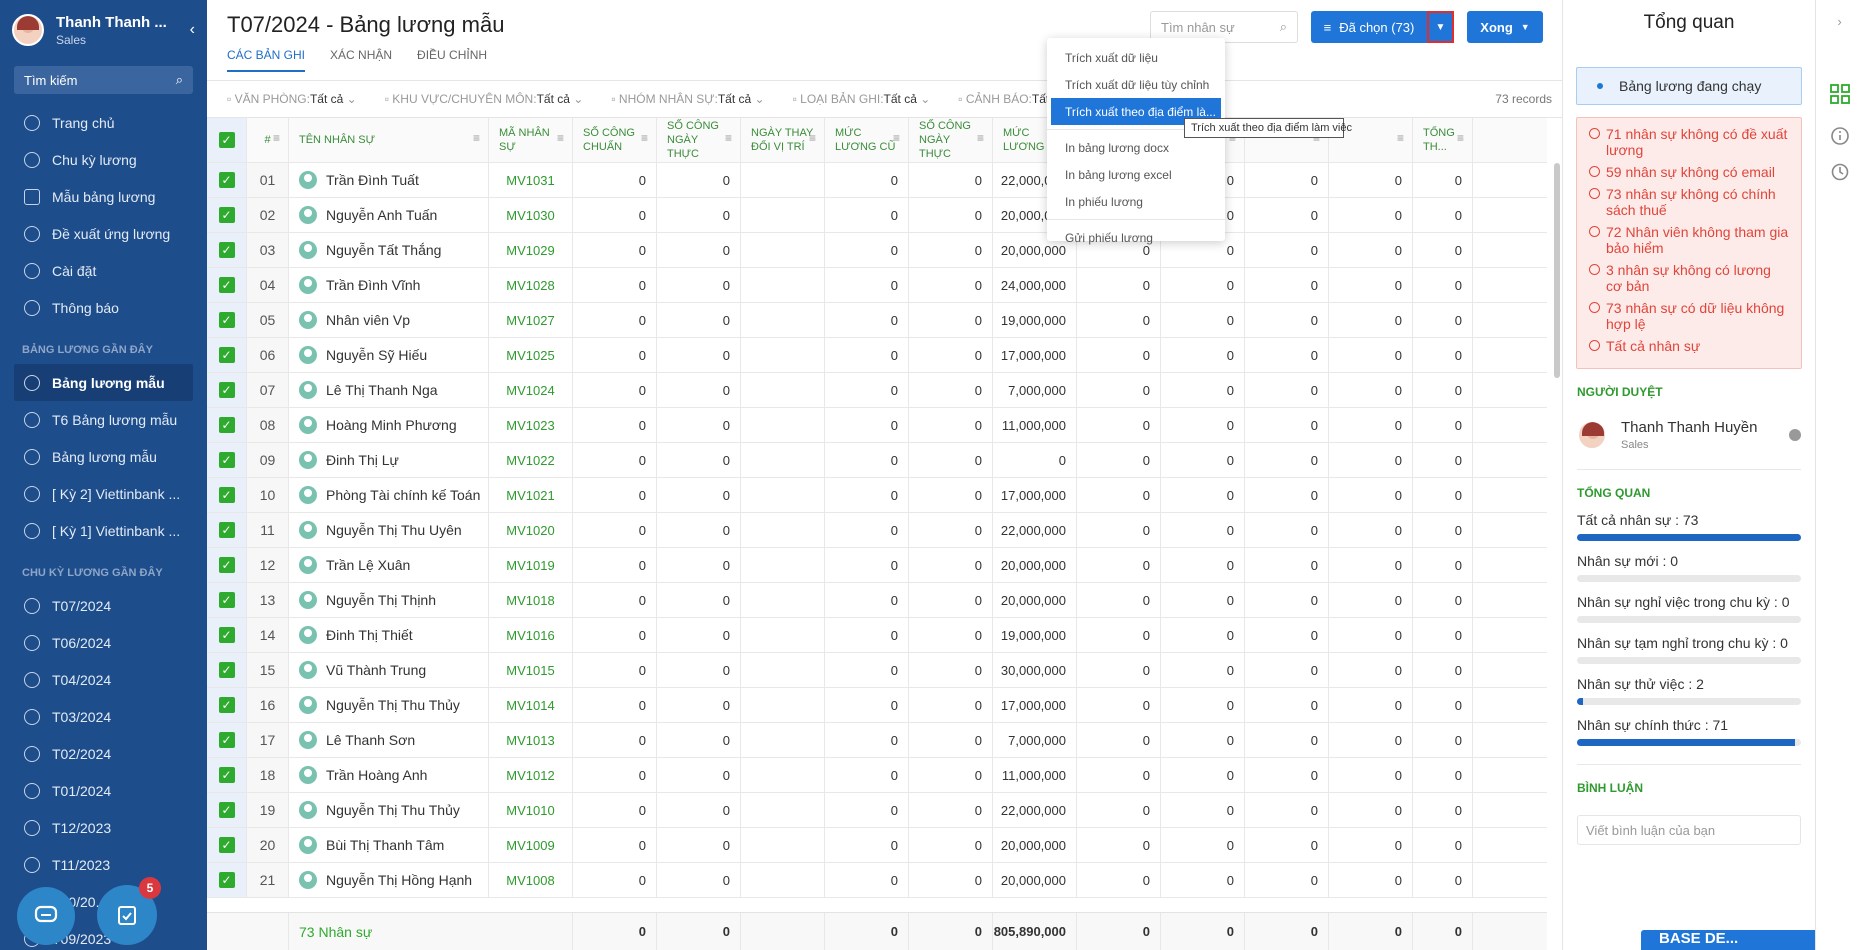 The width and height of the screenshot is (1863, 950). Describe the element at coordinates (103, 864) in the screenshot. I see `recent-cycle-item: T11/2023` at that location.